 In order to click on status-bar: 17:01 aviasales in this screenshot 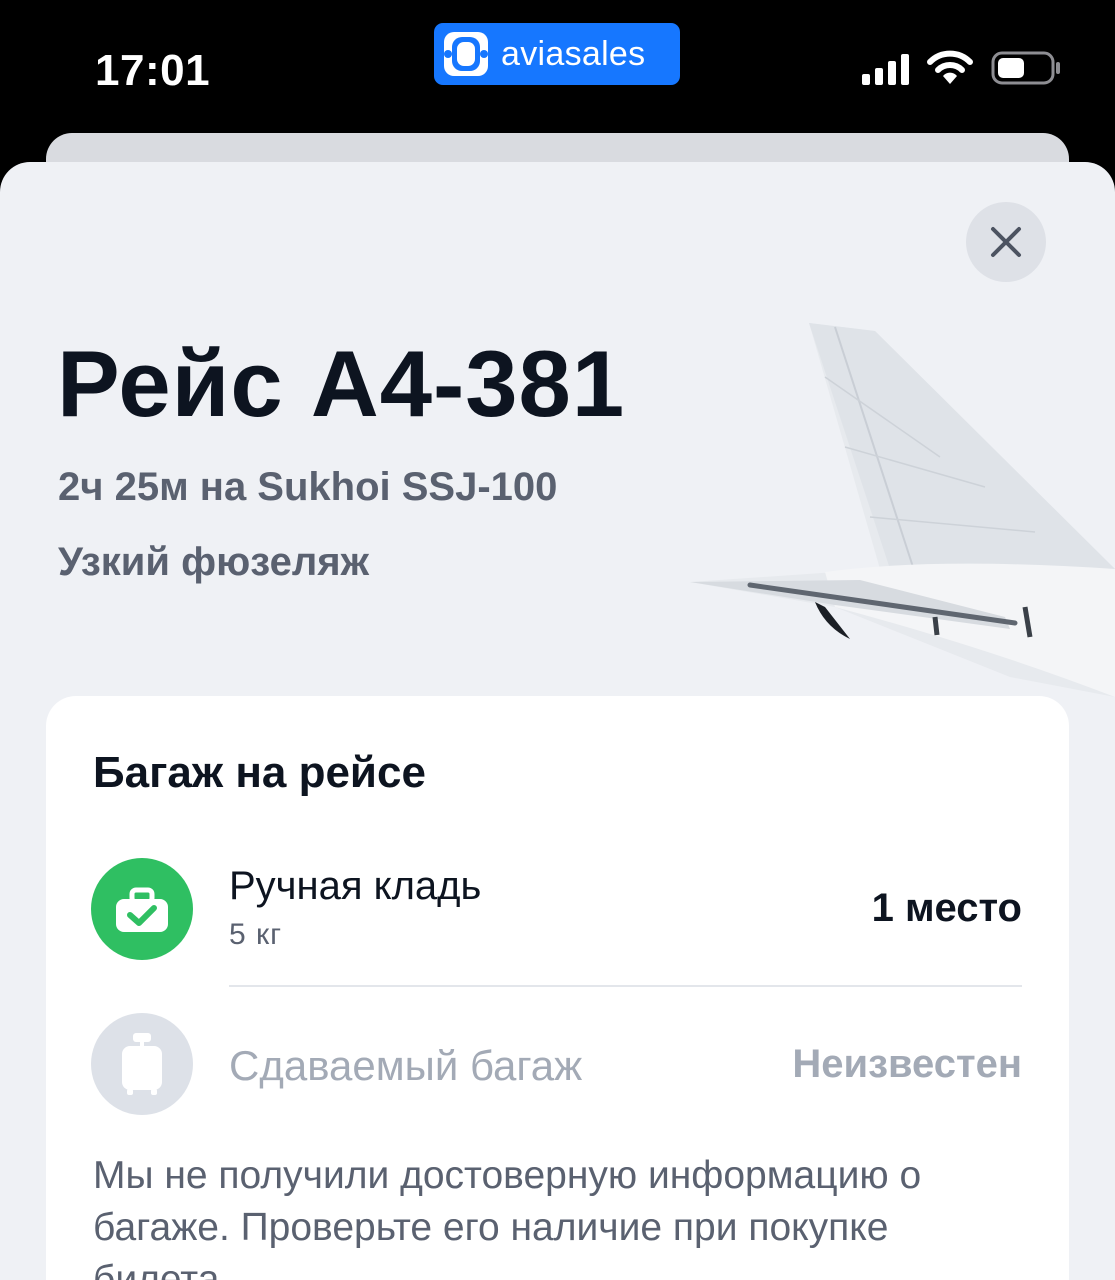, I will do `click(557, 67)`.